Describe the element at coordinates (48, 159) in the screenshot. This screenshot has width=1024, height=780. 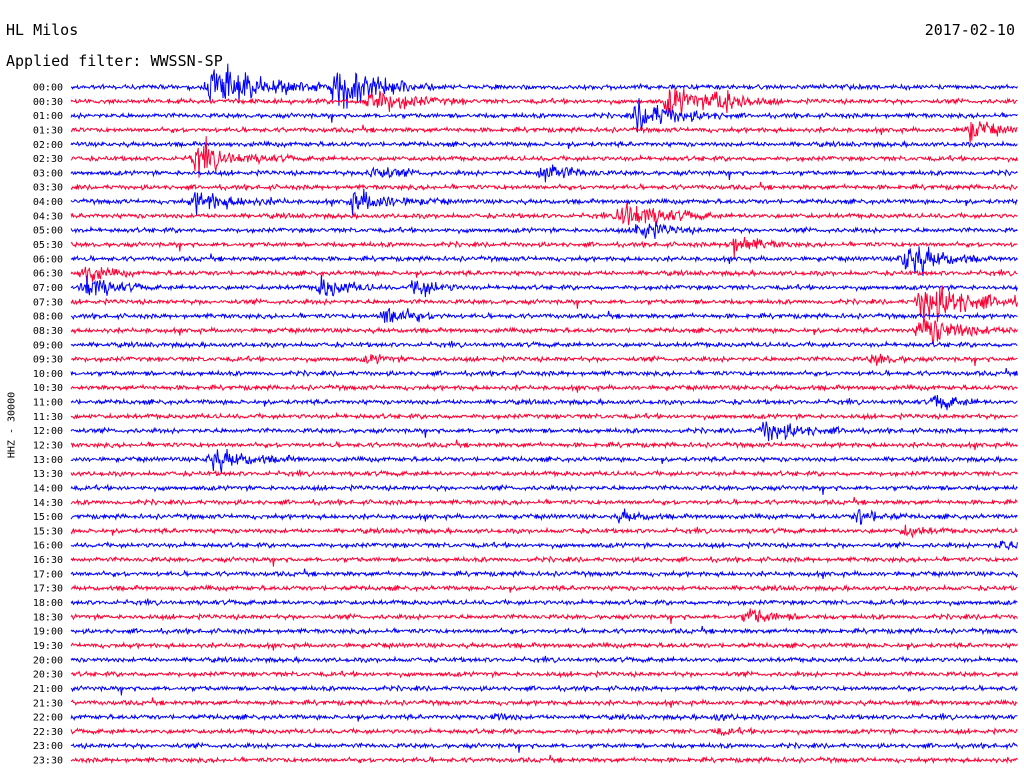
I see `row-time-label: 02:30` at that location.